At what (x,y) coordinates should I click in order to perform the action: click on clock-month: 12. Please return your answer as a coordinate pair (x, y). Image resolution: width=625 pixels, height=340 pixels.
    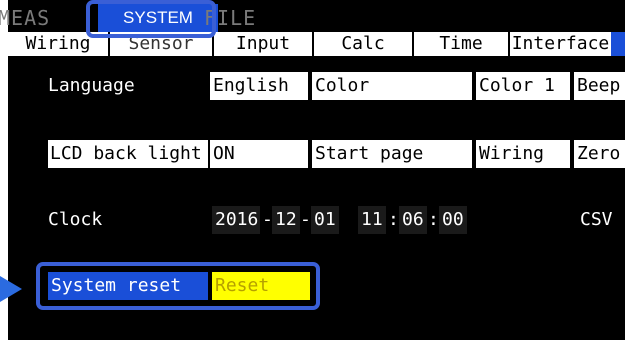
    Looking at the image, I should click on (286, 220).